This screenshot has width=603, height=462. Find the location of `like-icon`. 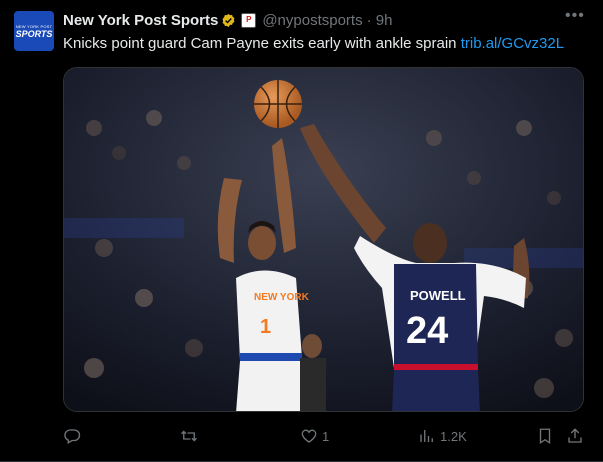

like-icon is located at coordinates (309, 436).